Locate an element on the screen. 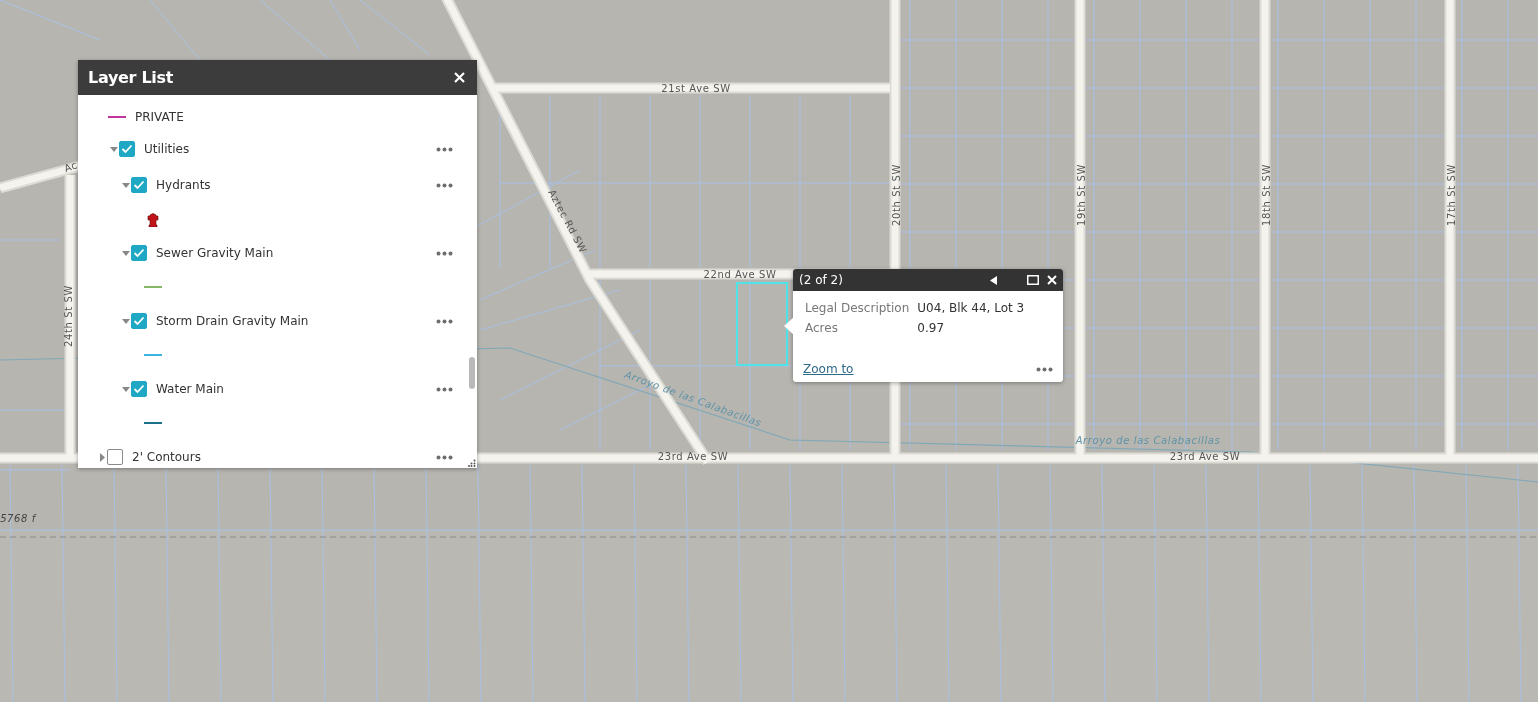  zoom-to-link: Zoom to is located at coordinates (828, 369).